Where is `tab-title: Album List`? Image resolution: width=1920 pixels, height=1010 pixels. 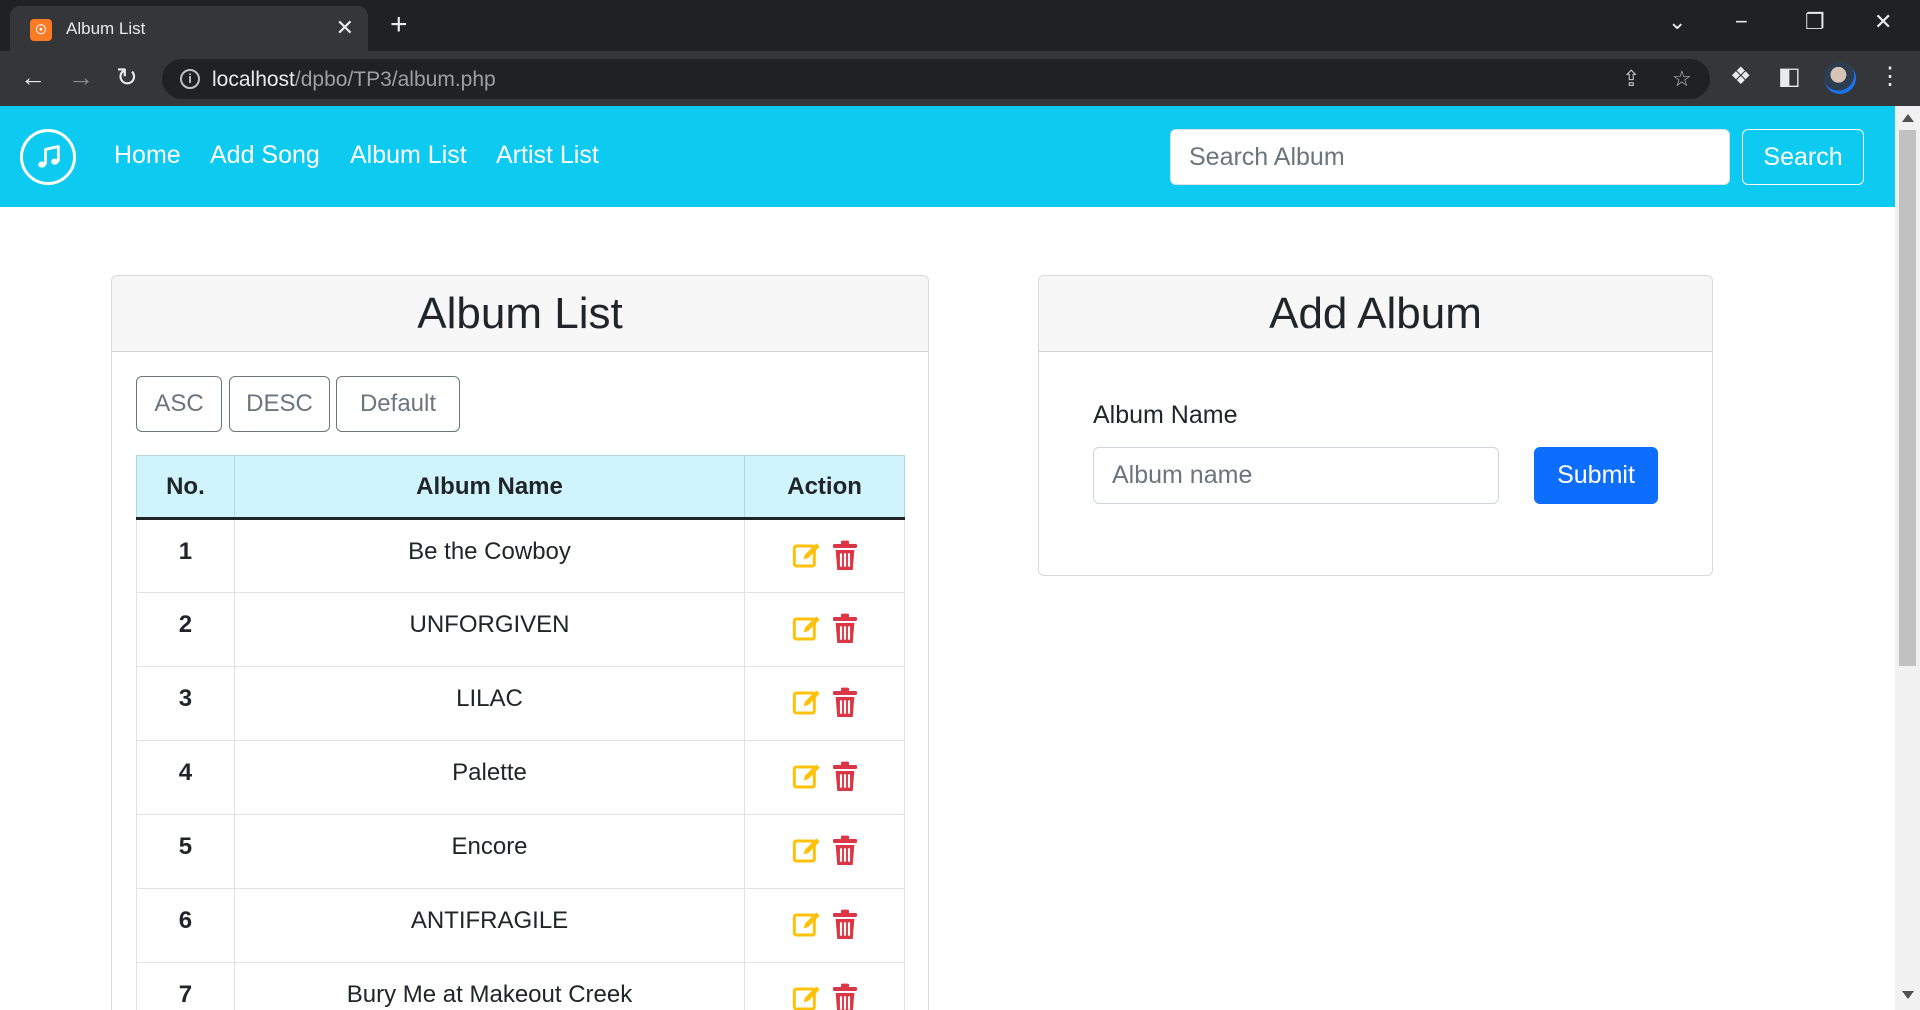 tab-title: Album List is located at coordinates (106, 28).